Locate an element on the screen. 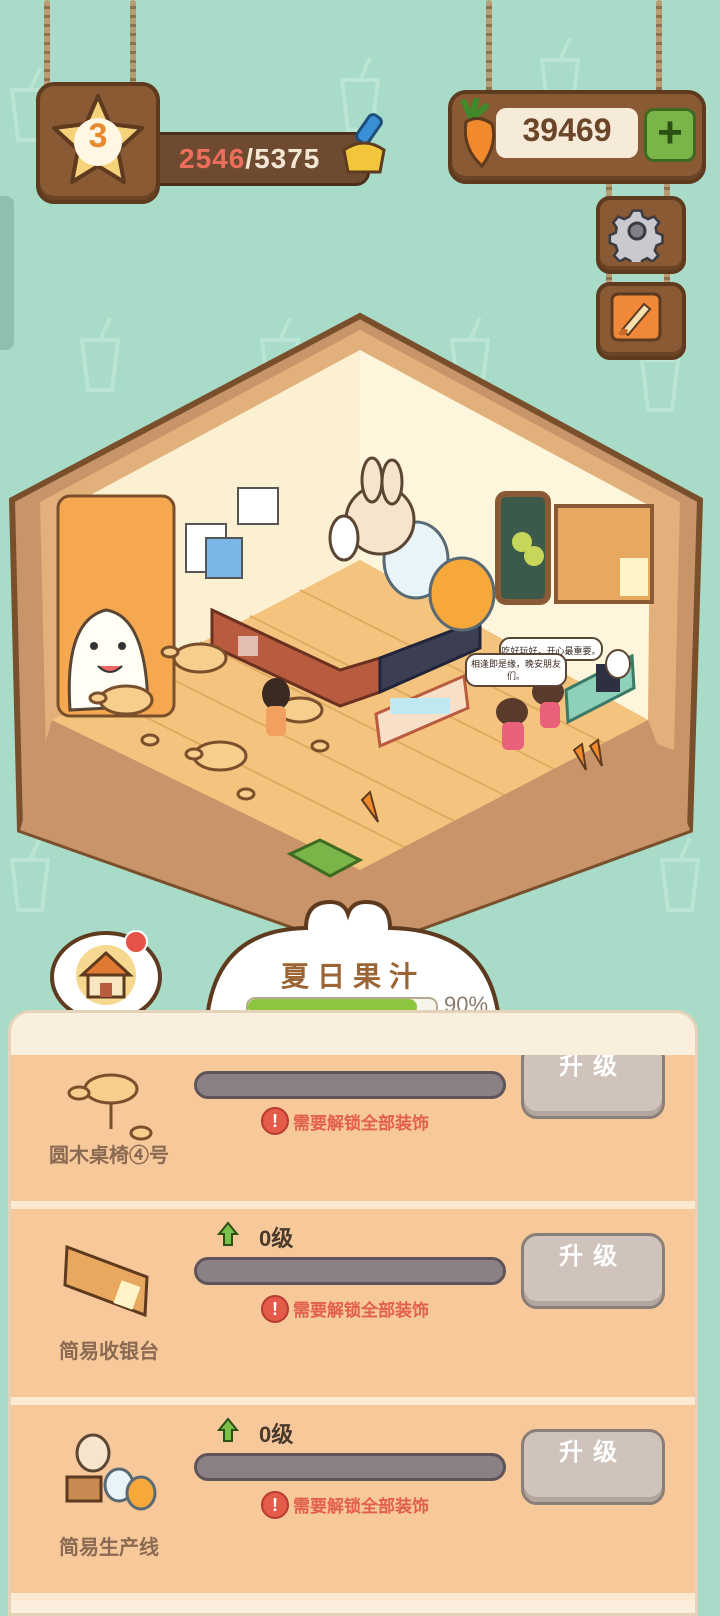 The height and width of the screenshot is (1616, 720). xp-current: 2546 is located at coordinates (212, 158).